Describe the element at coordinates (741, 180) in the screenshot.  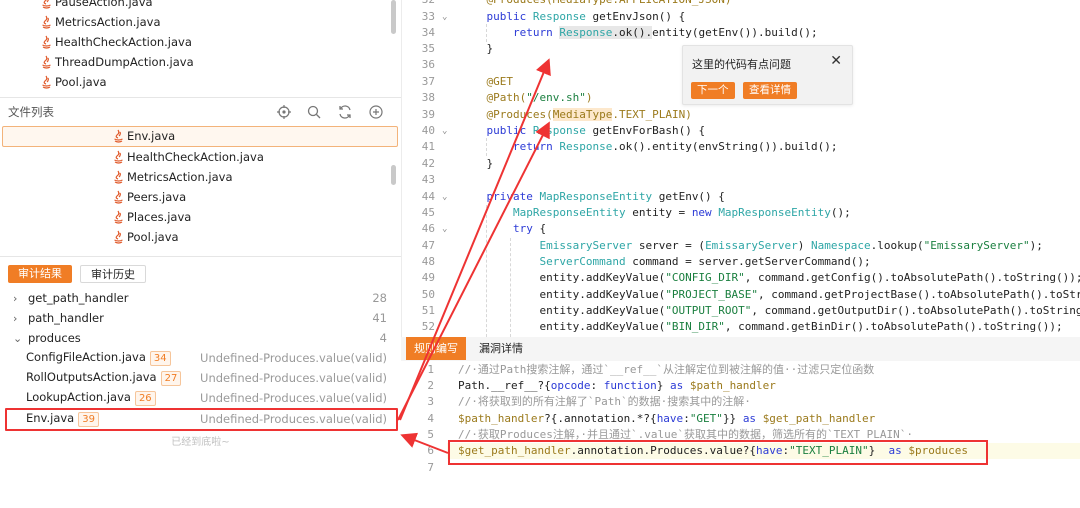
I see `code-line: 43` at that location.